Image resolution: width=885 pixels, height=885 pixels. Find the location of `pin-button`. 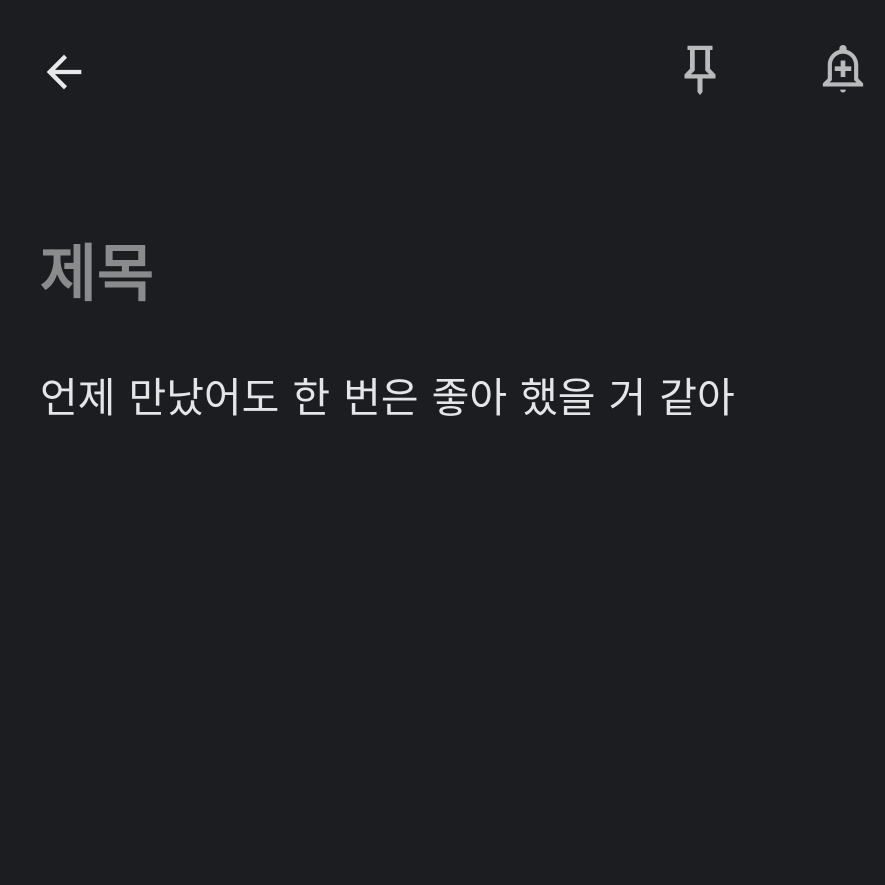

pin-button is located at coordinates (700, 70).